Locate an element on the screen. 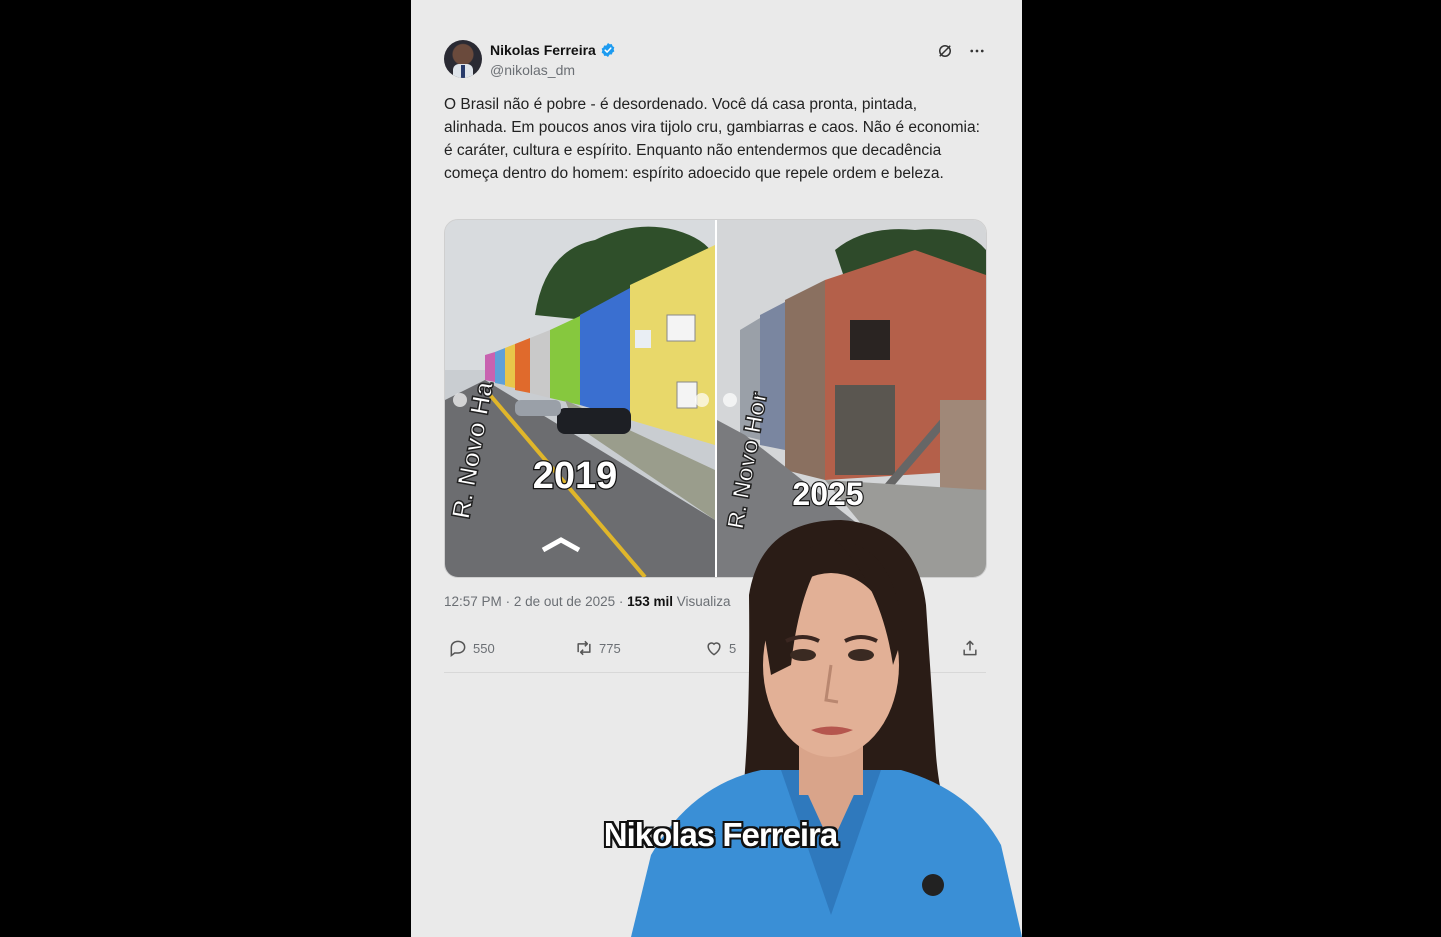 Image resolution: width=1441 pixels, height=937 pixels. author-handle: @nikolas_dm is located at coordinates (532, 70).